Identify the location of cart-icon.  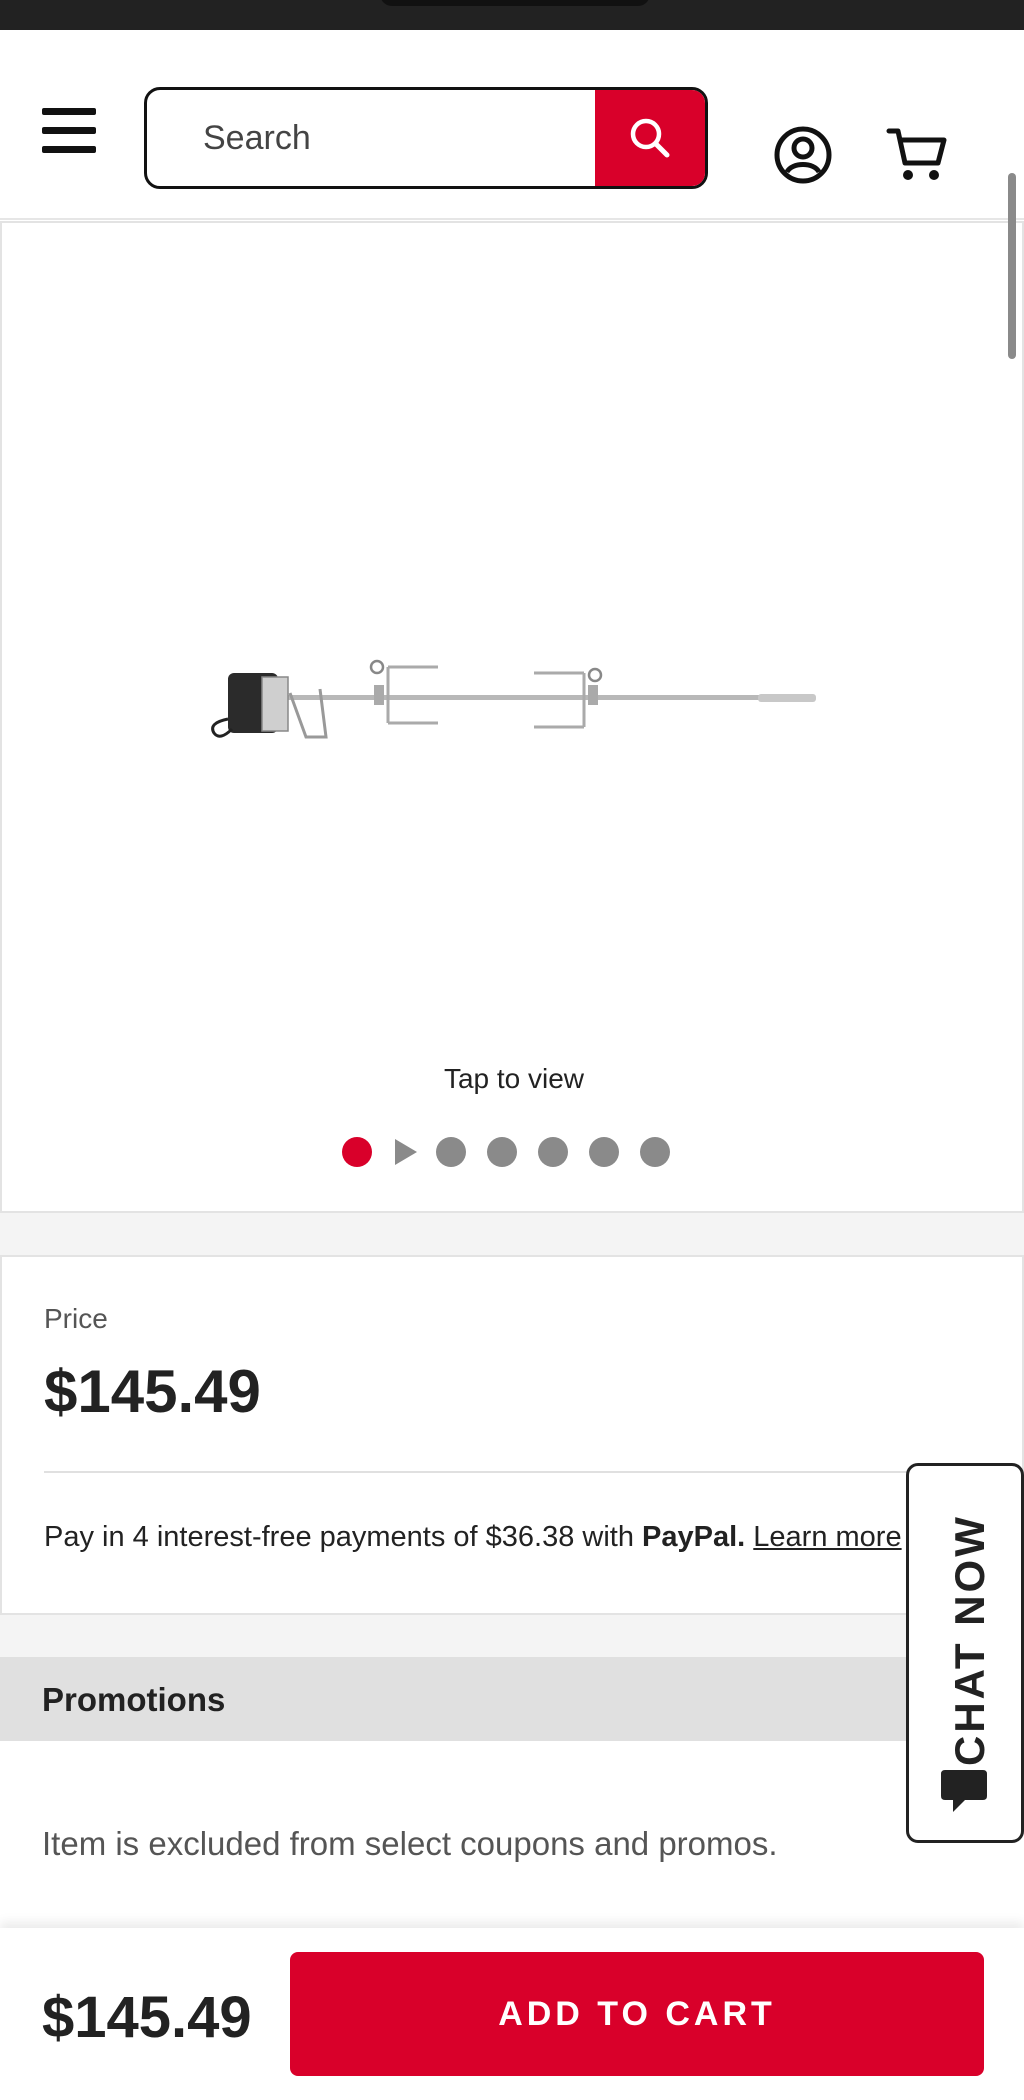
(917, 154).